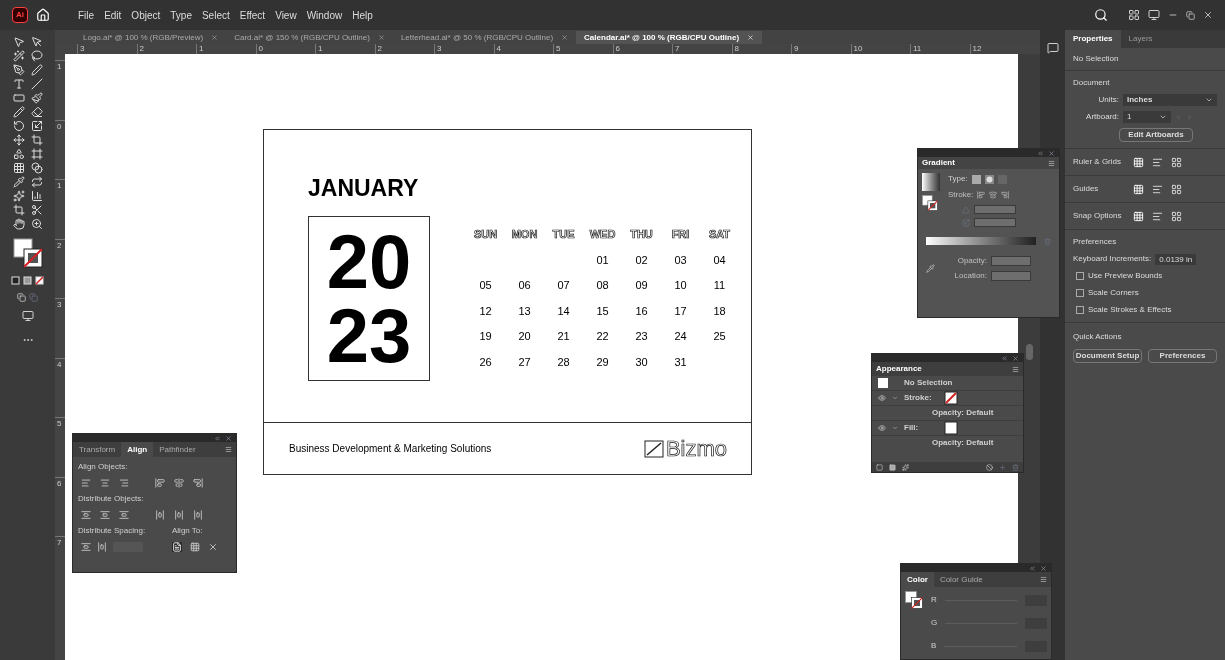  Describe the element at coordinates (961, 579) in the screenshot. I see `panel-tab: Color Guide` at that location.